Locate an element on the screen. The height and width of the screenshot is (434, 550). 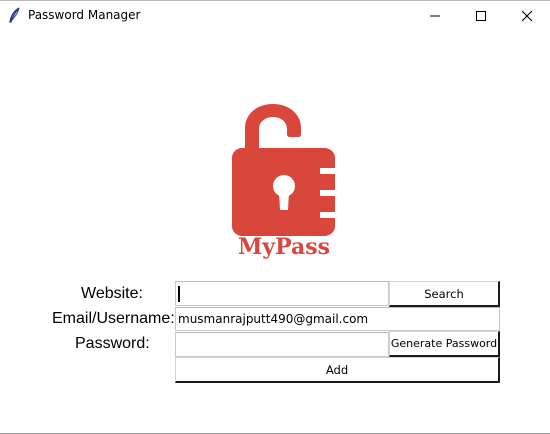
maximize-icon is located at coordinates (481, 16).